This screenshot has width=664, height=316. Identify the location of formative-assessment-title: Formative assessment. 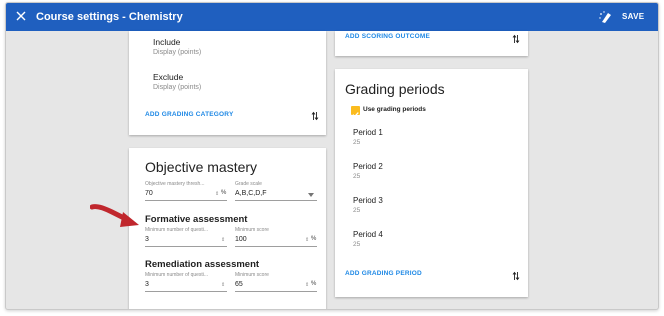
(196, 219).